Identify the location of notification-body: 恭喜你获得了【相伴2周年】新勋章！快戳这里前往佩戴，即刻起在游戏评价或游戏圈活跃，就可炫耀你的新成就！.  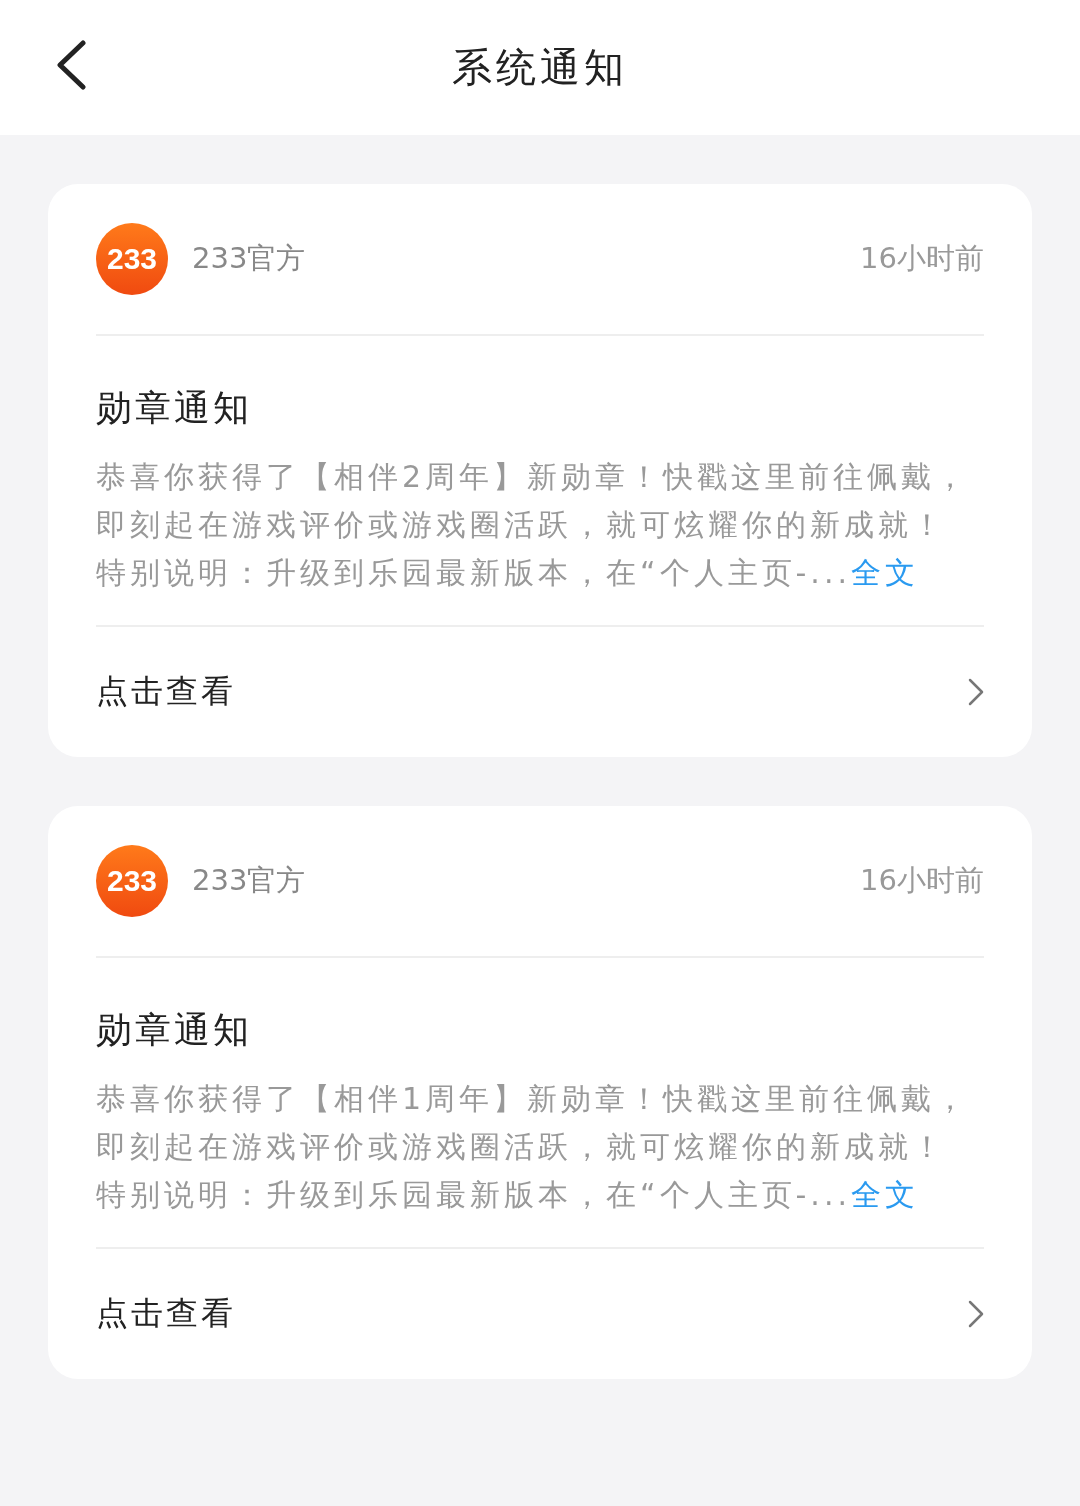
(533, 501).